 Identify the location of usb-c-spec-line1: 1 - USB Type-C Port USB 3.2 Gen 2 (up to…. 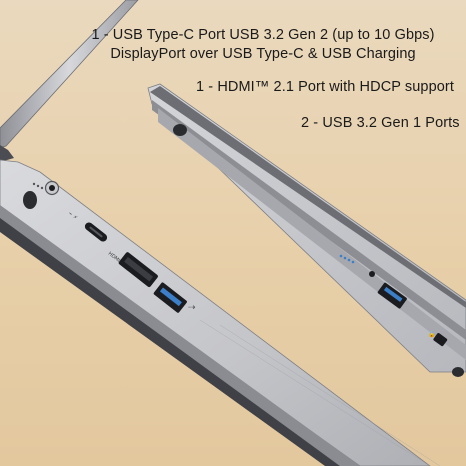
(263, 35).